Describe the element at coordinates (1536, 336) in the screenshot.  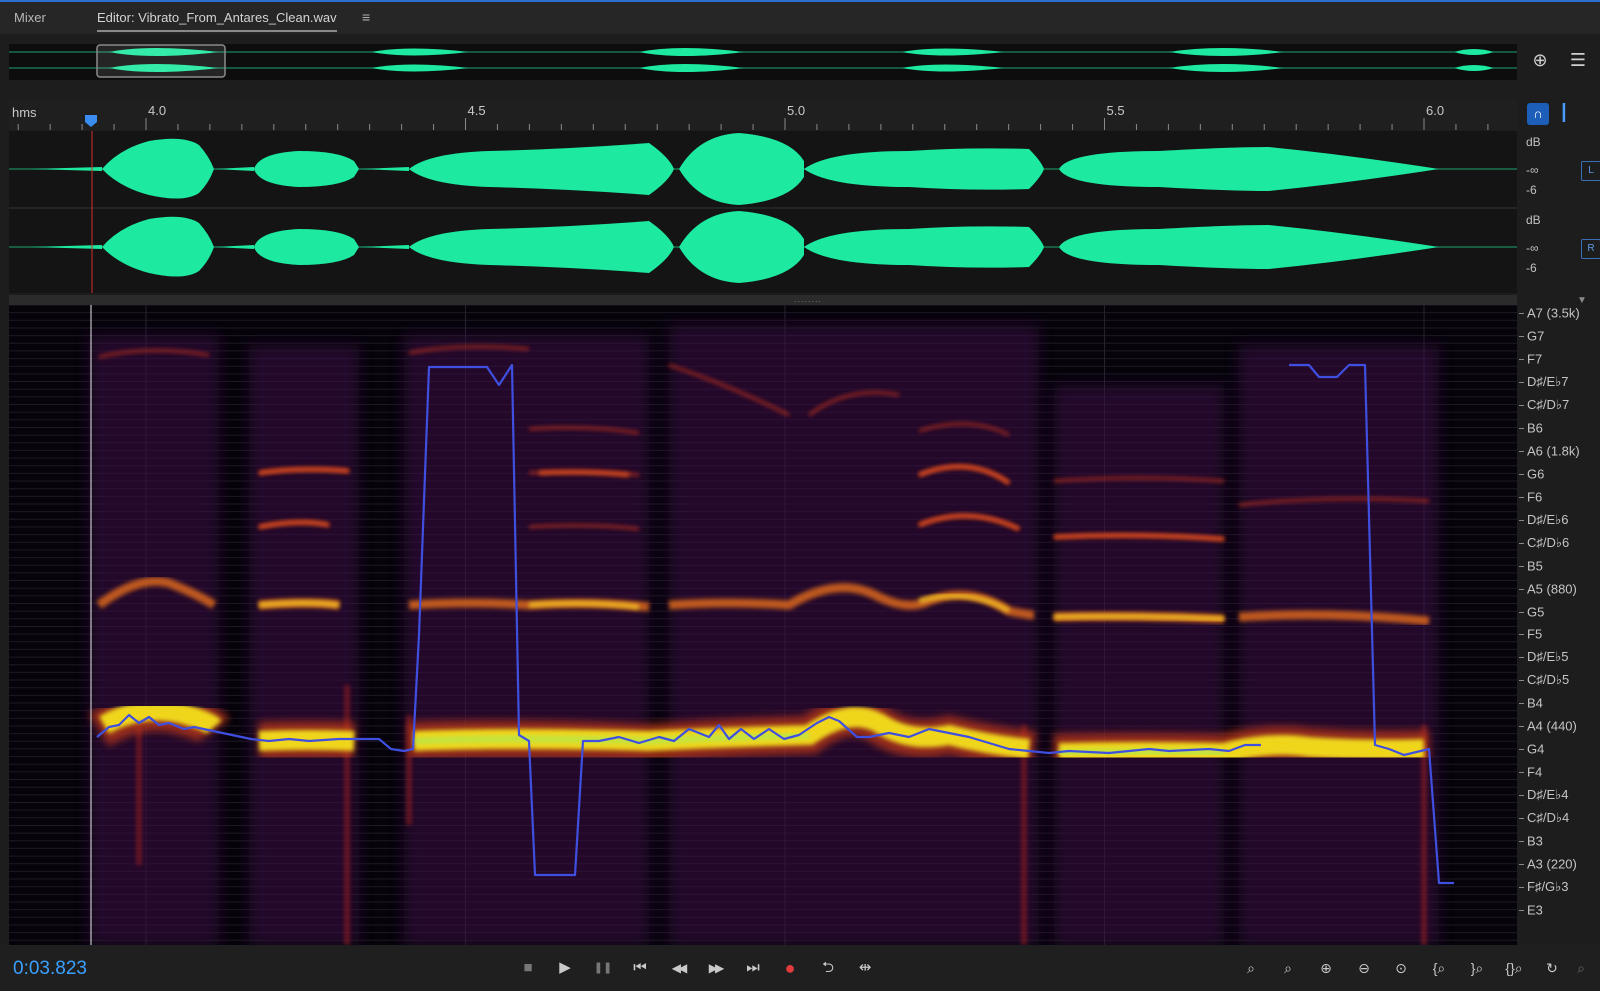
I see `pitch-label: G7` at that location.